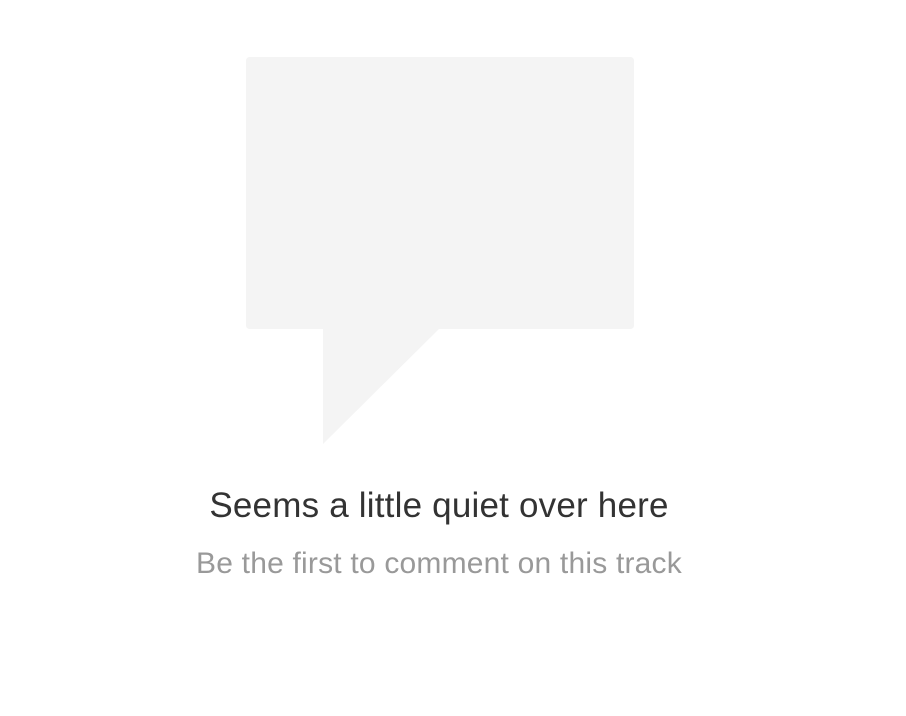  I want to click on empty-state-subtitle: Be the first to comment on this track, so click(439, 563).